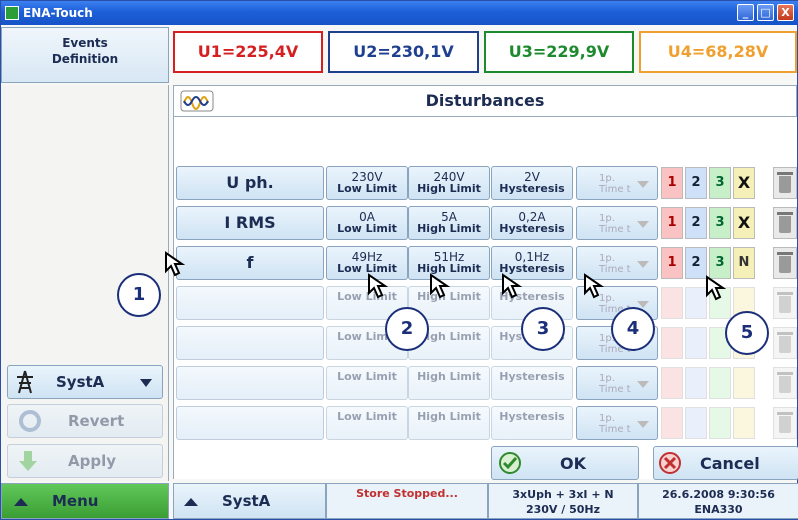 The width and height of the screenshot is (798, 520). I want to click on cancel-button: Cancel, so click(725, 463).